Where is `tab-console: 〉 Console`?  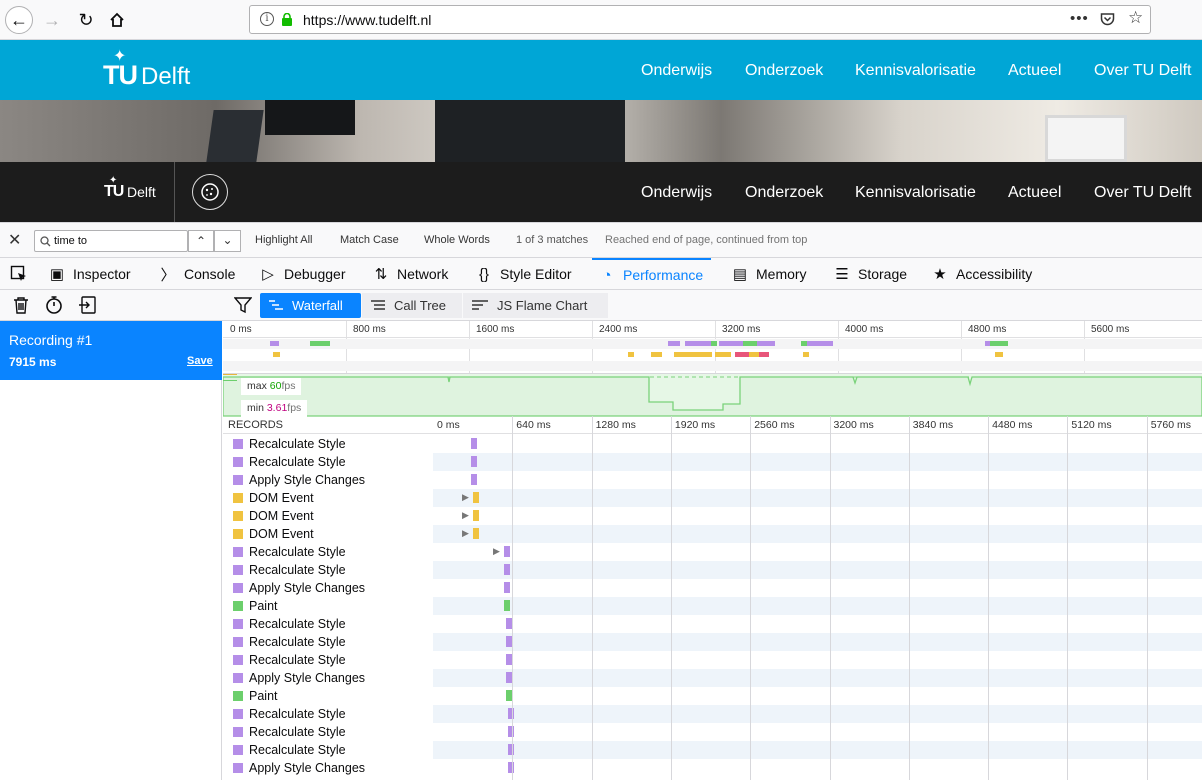
tab-console: 〉 Console is located at coordinates (197, 274).